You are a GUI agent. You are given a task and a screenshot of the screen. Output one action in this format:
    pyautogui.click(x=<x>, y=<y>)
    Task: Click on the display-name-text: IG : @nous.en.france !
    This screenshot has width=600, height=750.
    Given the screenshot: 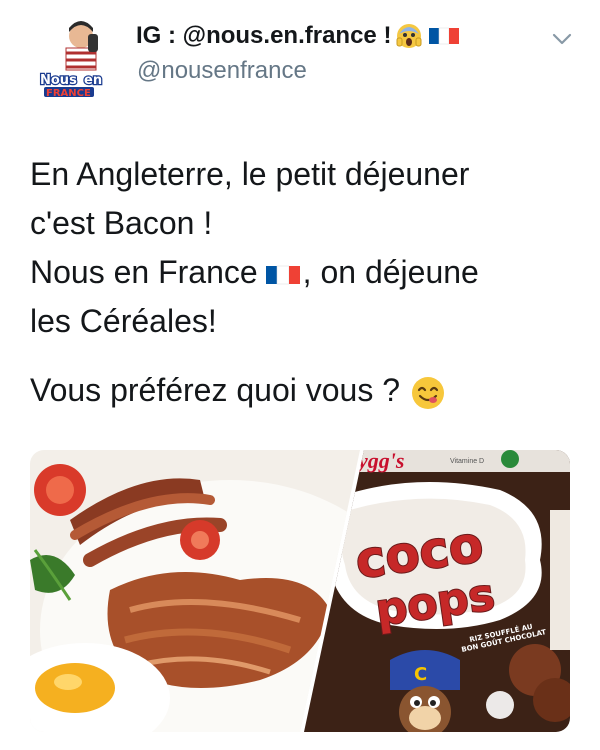 What is the action you would take?
    pyautogui.click(x=264, y=35)
    